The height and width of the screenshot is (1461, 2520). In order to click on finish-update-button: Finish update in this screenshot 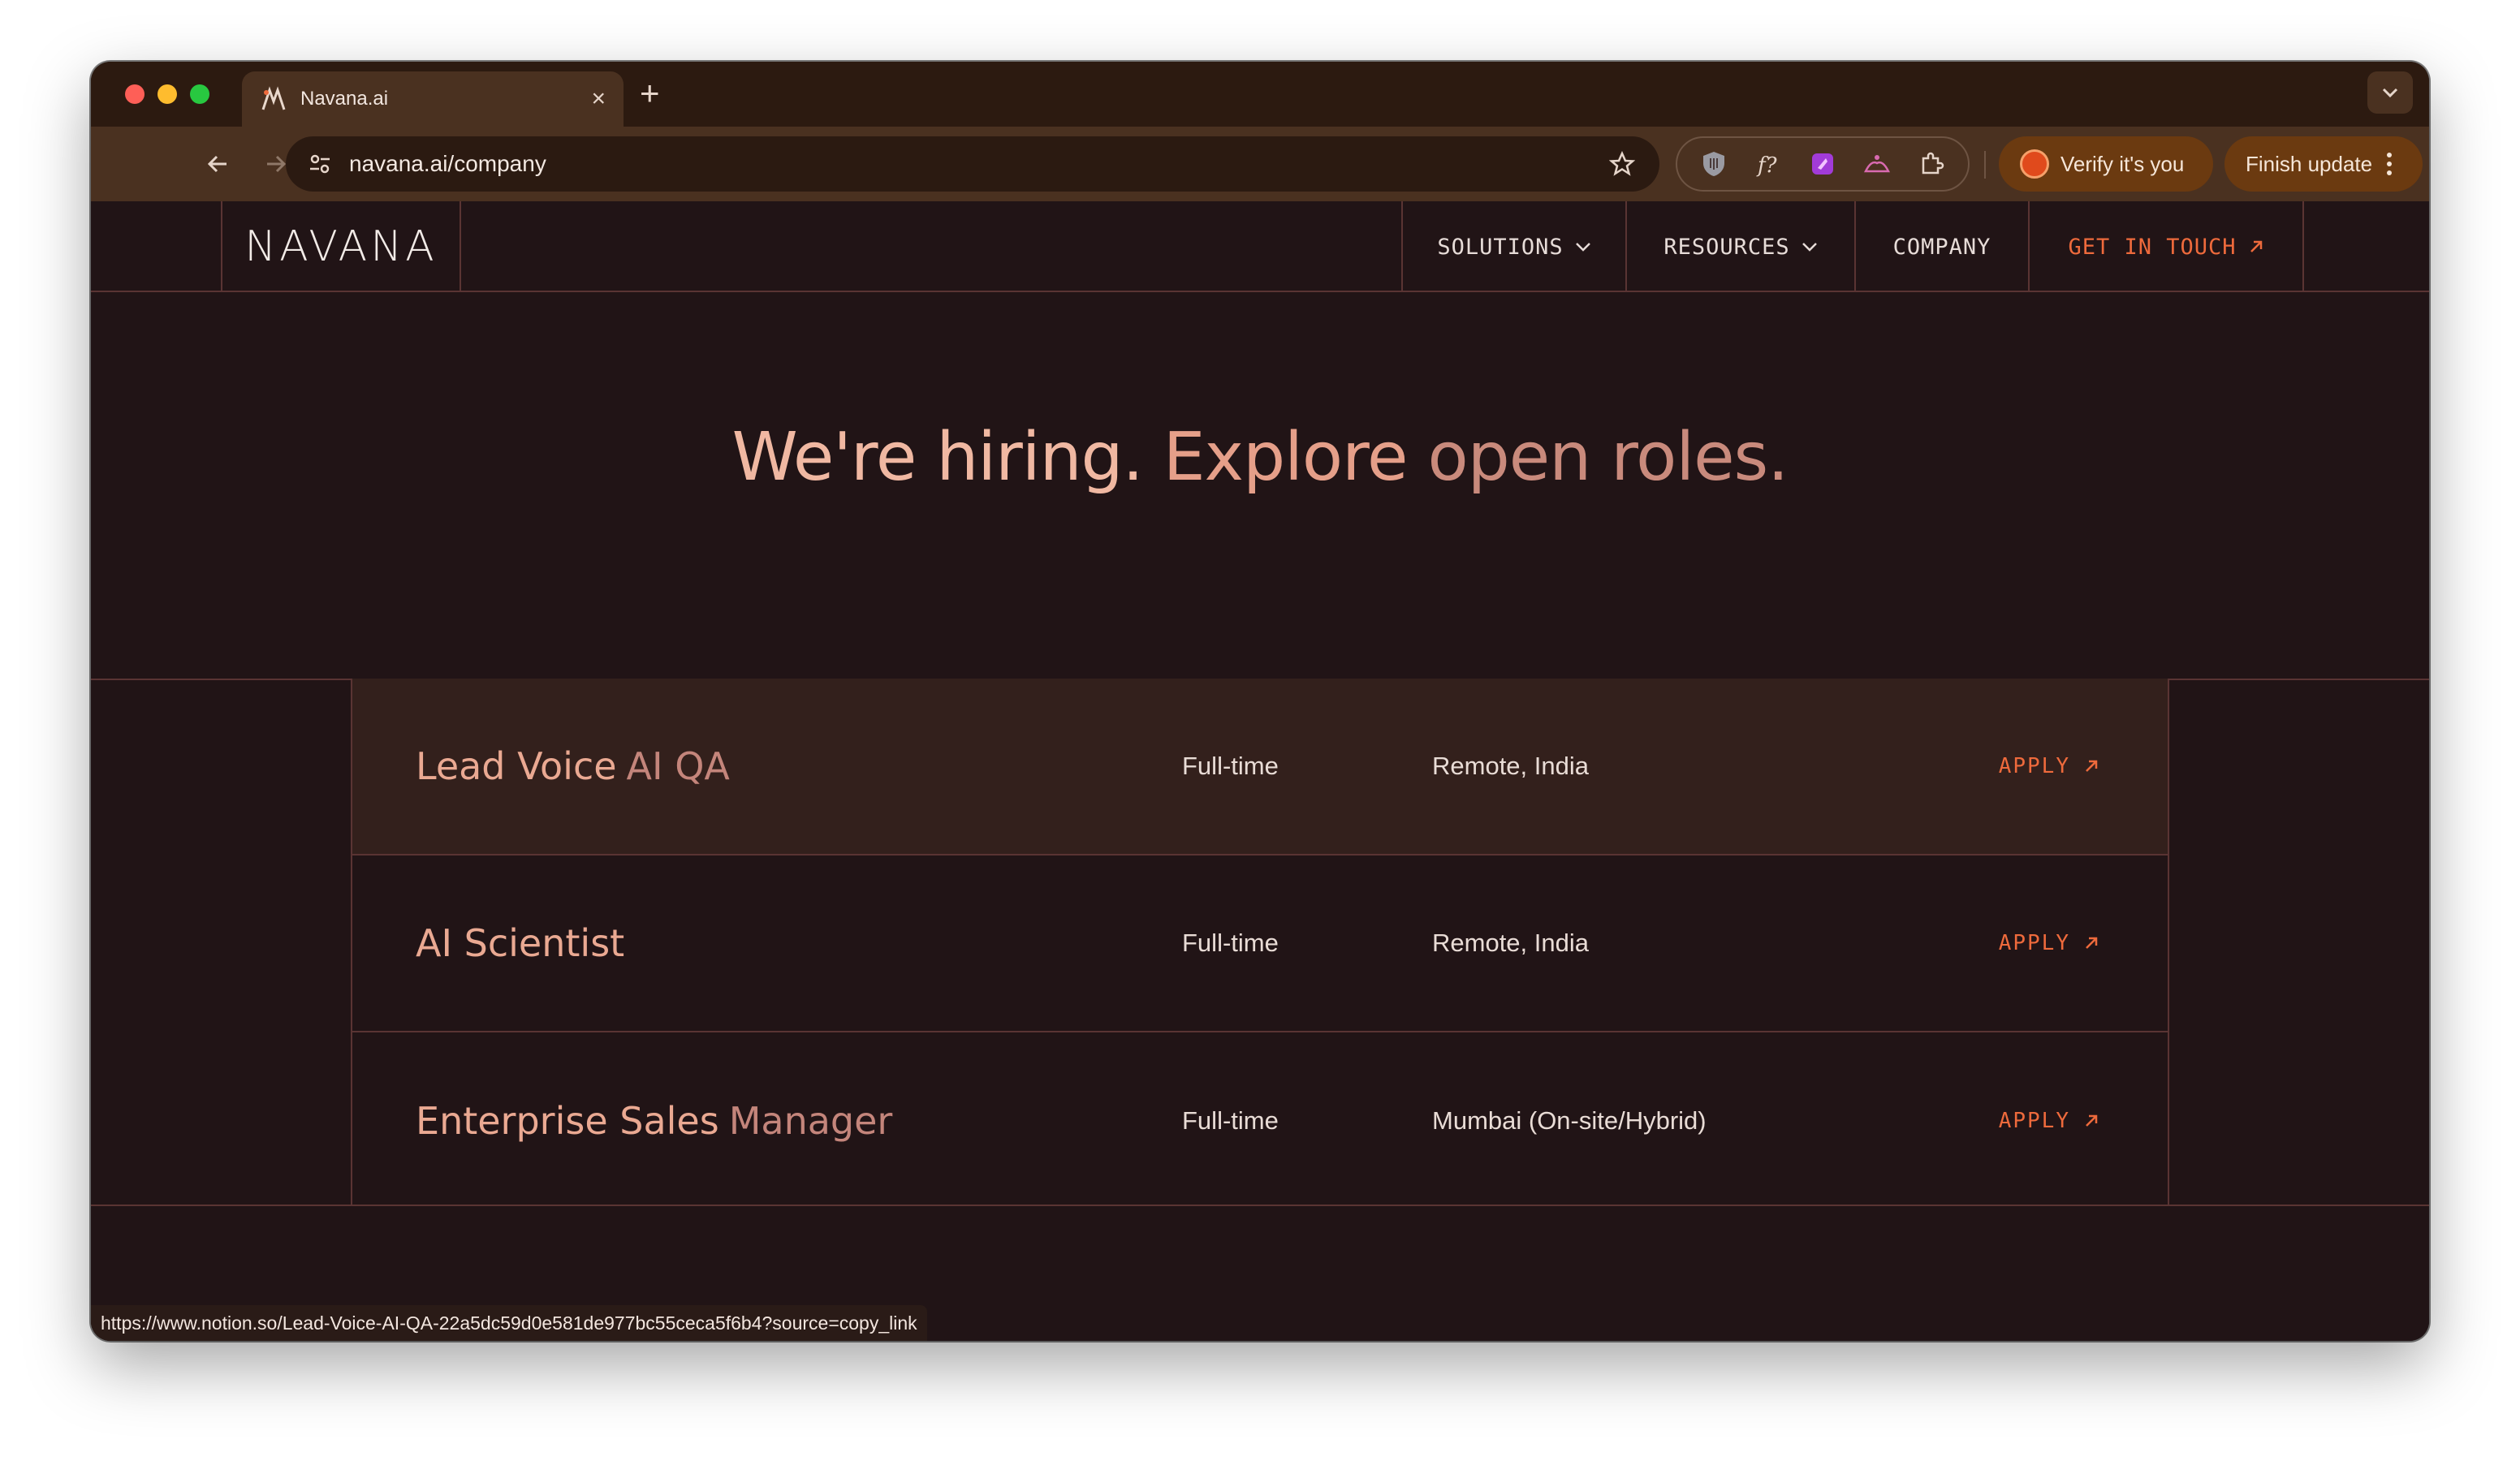, I will do `click(2323, 164)`.